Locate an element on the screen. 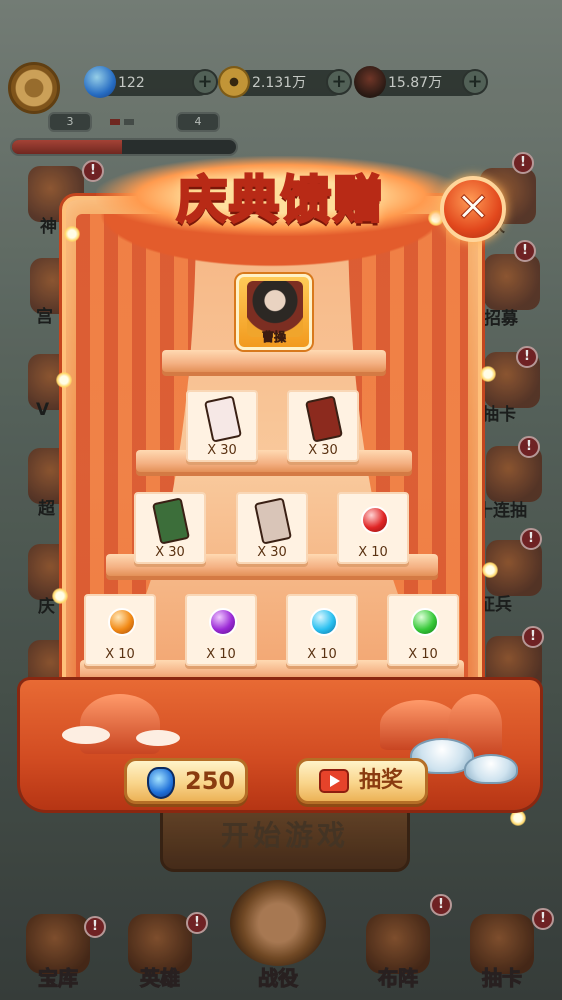 The height and width of the screenshot is (1000, 562). modal-title-plate: 庆典馈赠 is located at coordinates (281, 194).